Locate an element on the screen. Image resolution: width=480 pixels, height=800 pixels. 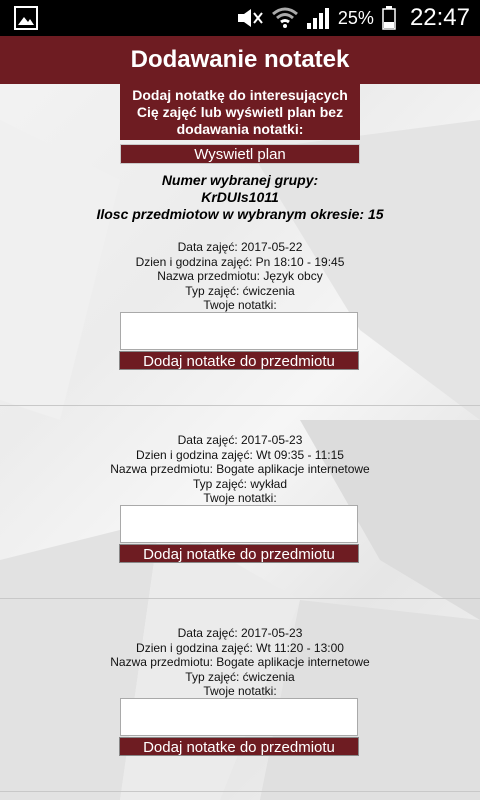
group-number: KrDUIs1011 is located at coordinates (240, 197).